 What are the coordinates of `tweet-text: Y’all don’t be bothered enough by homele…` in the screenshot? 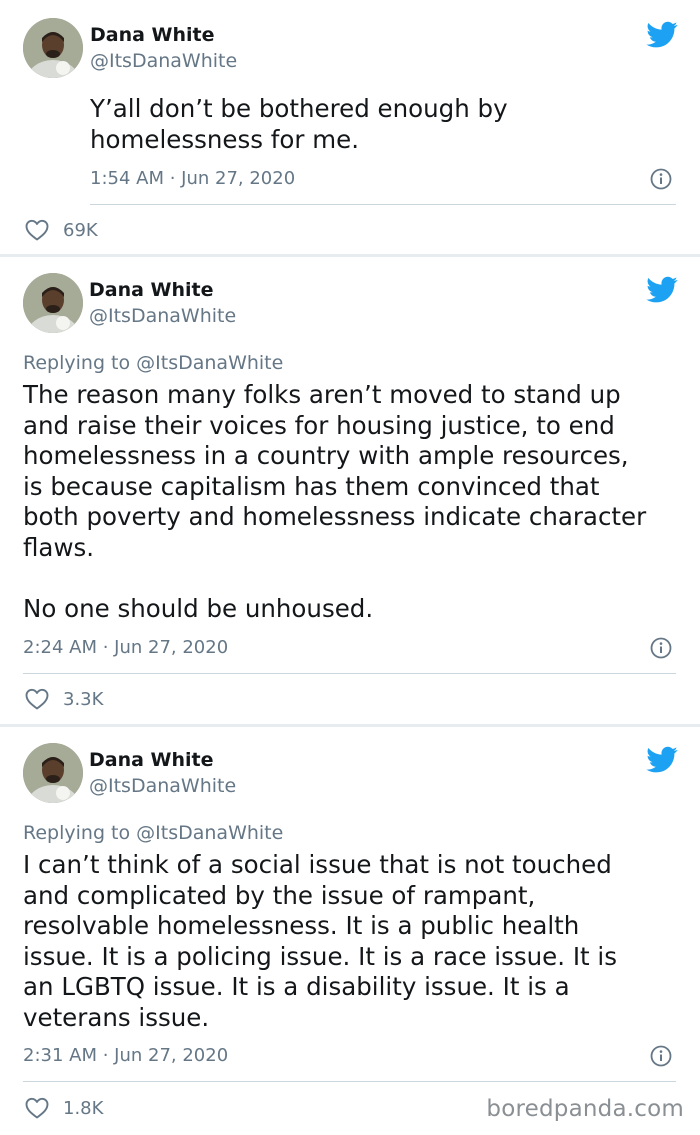 It's located at (299, 124).